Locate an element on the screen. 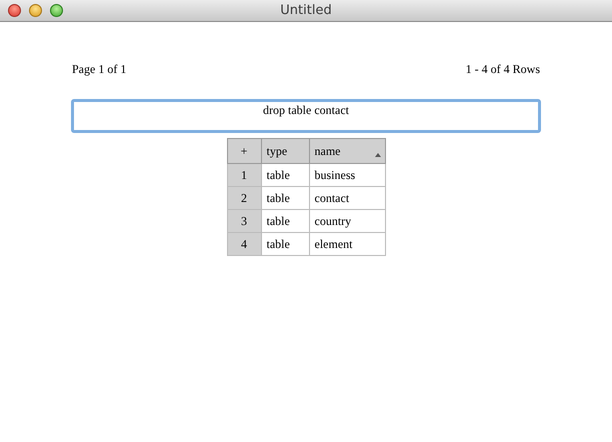 Image resolution: width=612 pixels, height=442 pixels. row-number: 1 is located at coordinates (244, 174).